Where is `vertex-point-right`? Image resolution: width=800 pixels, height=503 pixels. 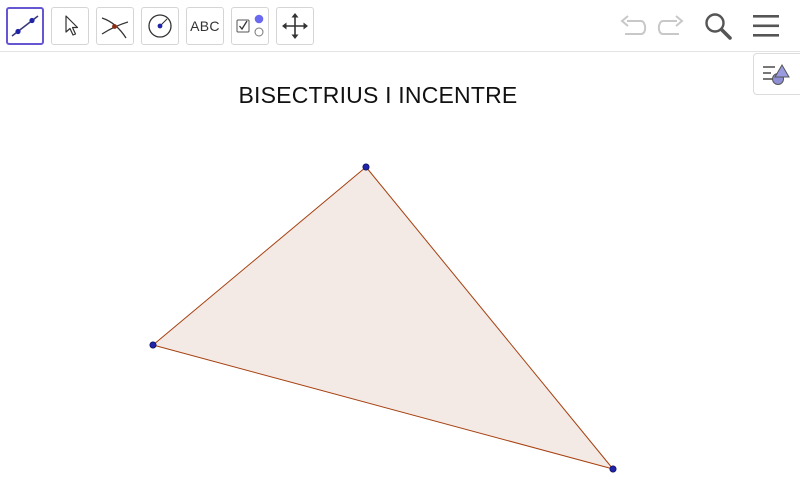 vertex-point-right is located at coordinates (613, 469).